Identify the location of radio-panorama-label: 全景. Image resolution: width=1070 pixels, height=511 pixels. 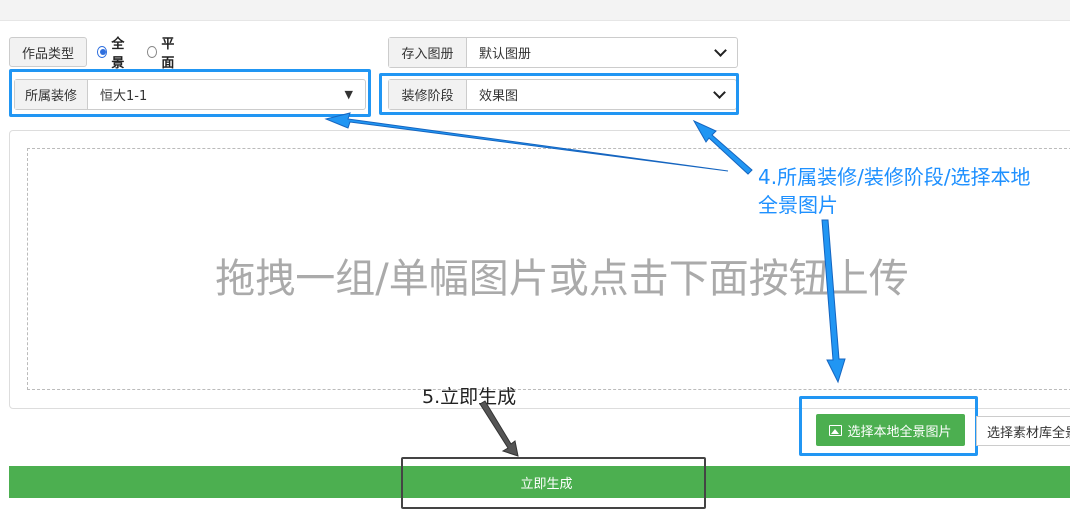
(118, 54).